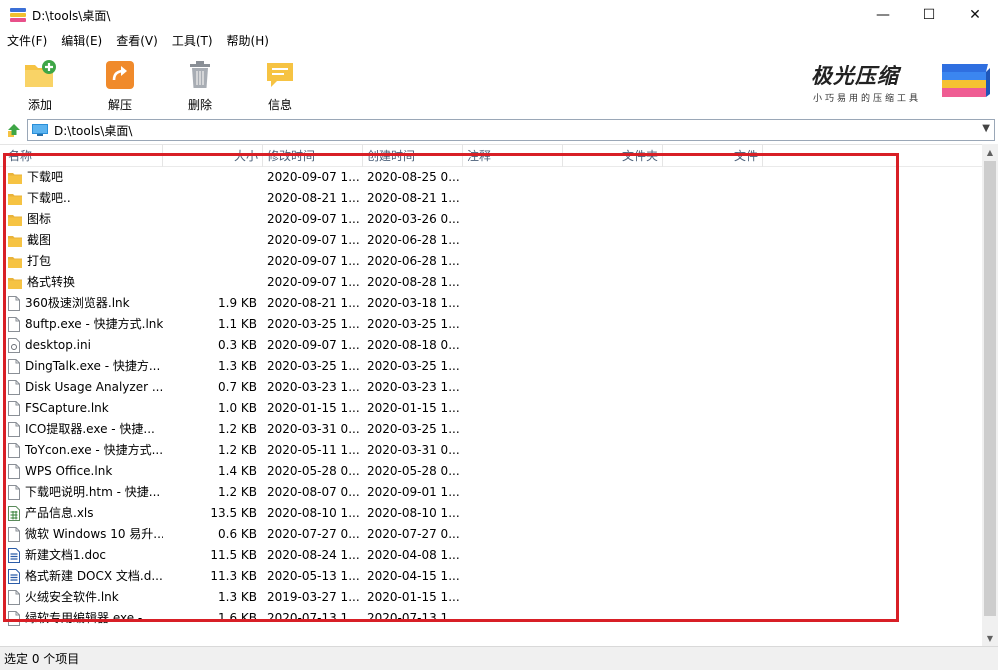 This screenshot has height=670, width=998. I want to click on file-name-cell: 8uftp.exe - 快捷方式.lnk, so click(81, 324).